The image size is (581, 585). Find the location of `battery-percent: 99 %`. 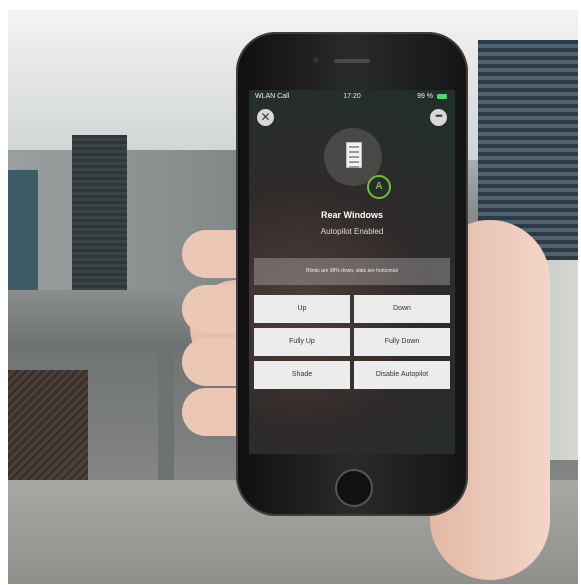

battery-percent: 99 % is located at coordinates (425, 96).